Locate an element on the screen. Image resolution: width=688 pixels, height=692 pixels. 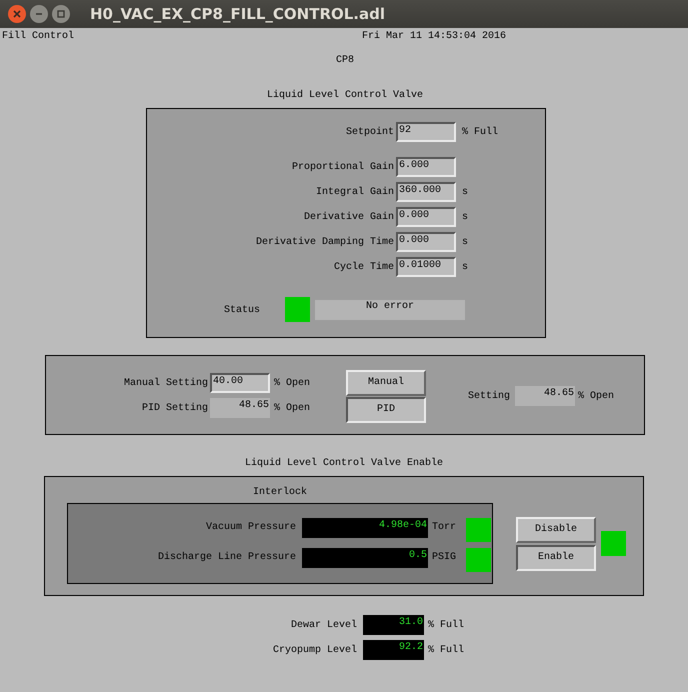
label: Derivative Damping Time is located at coordinates (324, 243).